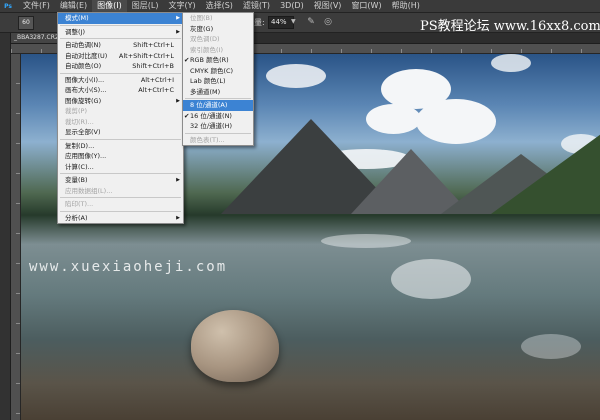 This screenshot has height=420, width=600. I want to click on image-menu-item: 变量(B) ▶, so click(120, 180).